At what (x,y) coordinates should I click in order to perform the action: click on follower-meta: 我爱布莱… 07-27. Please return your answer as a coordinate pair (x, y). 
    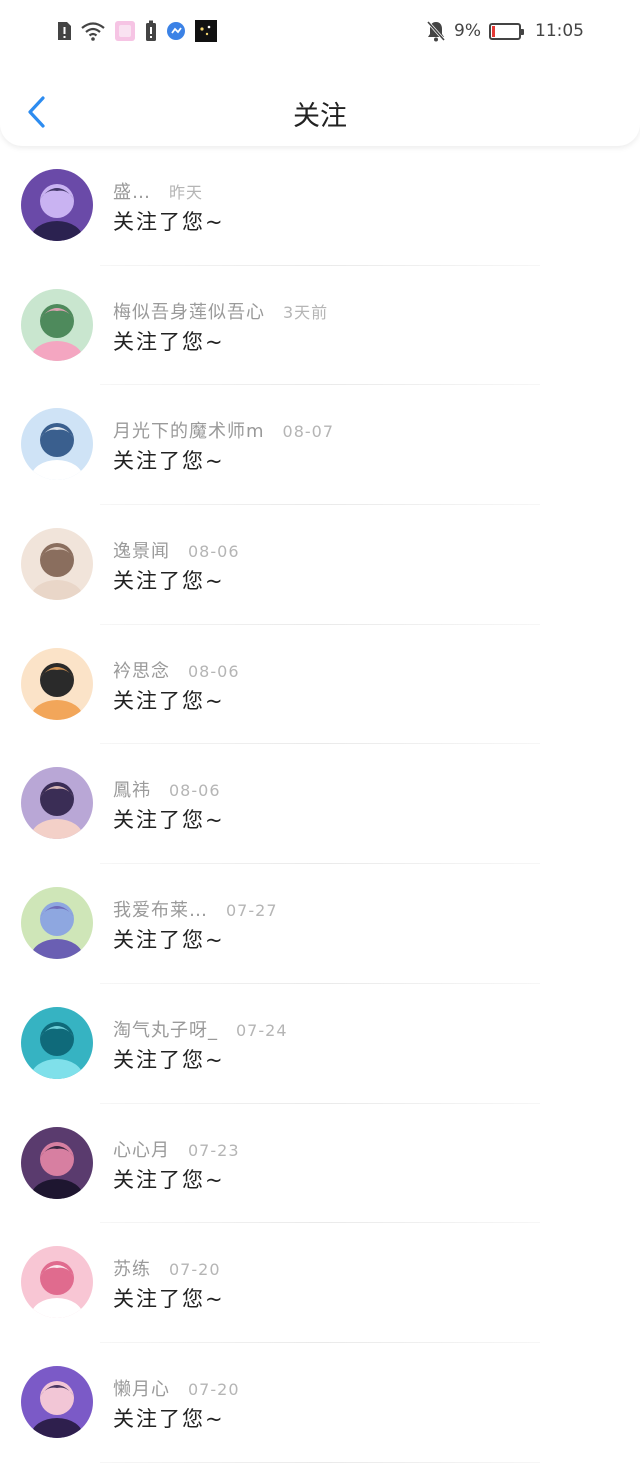
    Looking at the image, I should click on (195, 909).